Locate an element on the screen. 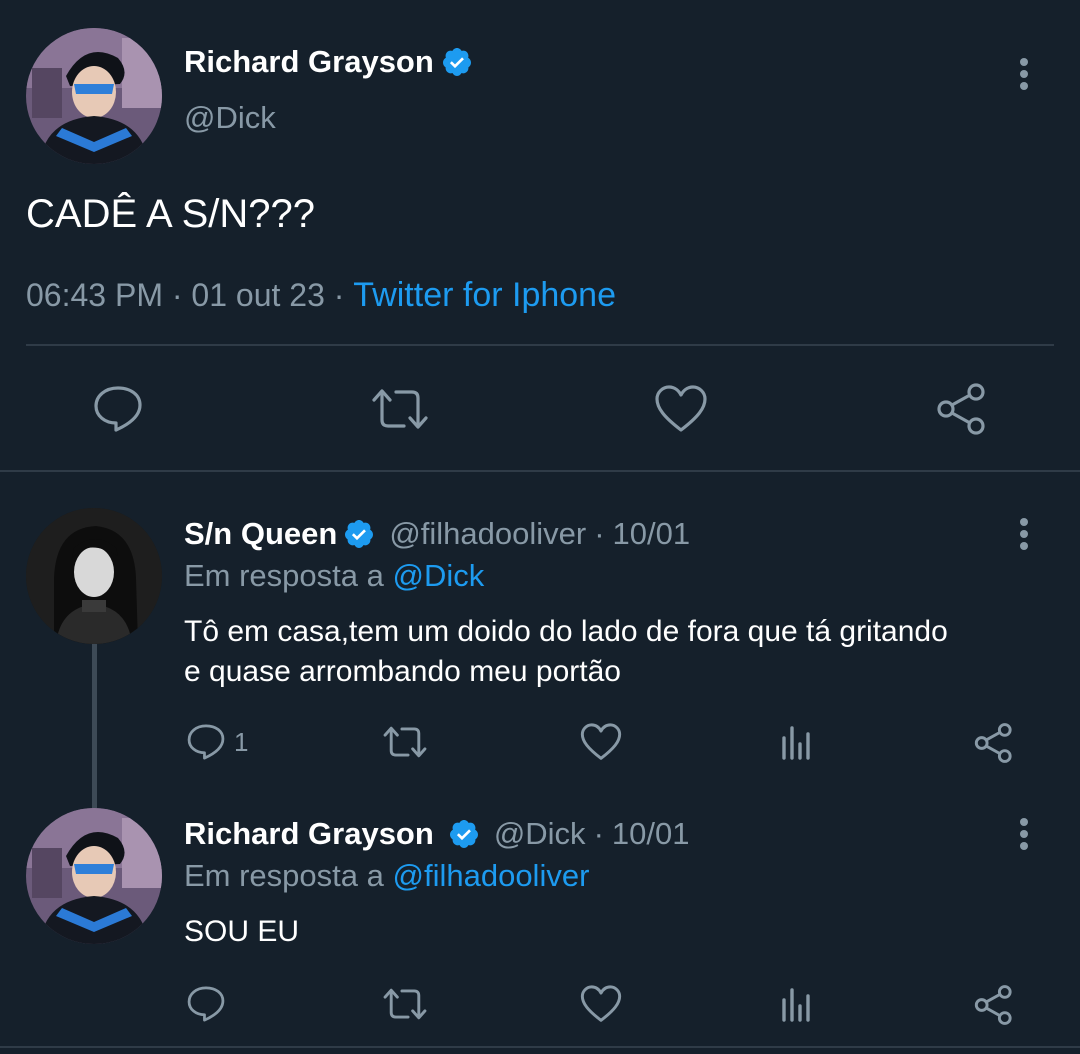 The image size is (1080, 1054). tweet-source-link: Twitter for Iphone is located at coordinates (484, 295).